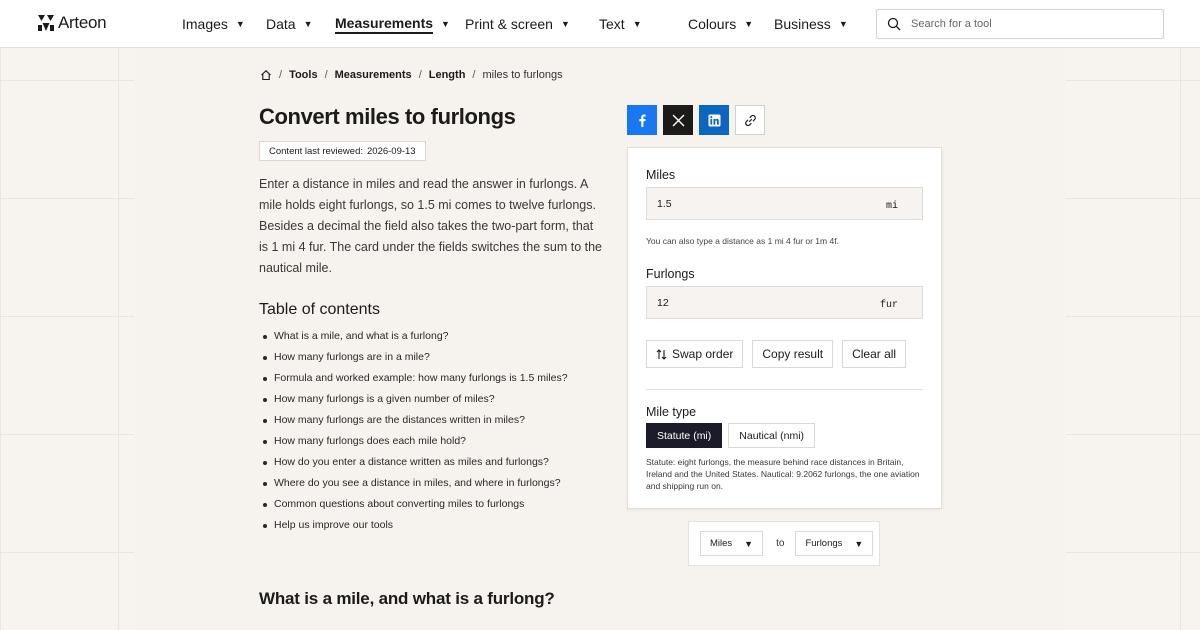  I want to click on nav-label: Text, so click(612, 24).